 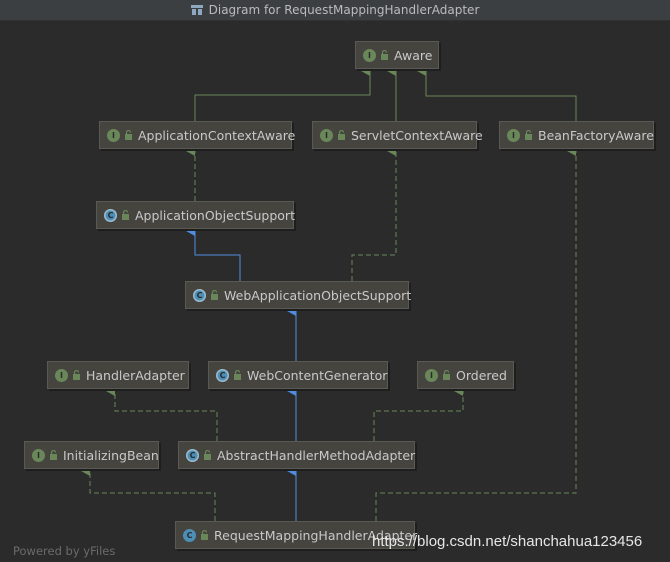 I want to click on node-label: ServletContextAware, so click(x=417, y=135).